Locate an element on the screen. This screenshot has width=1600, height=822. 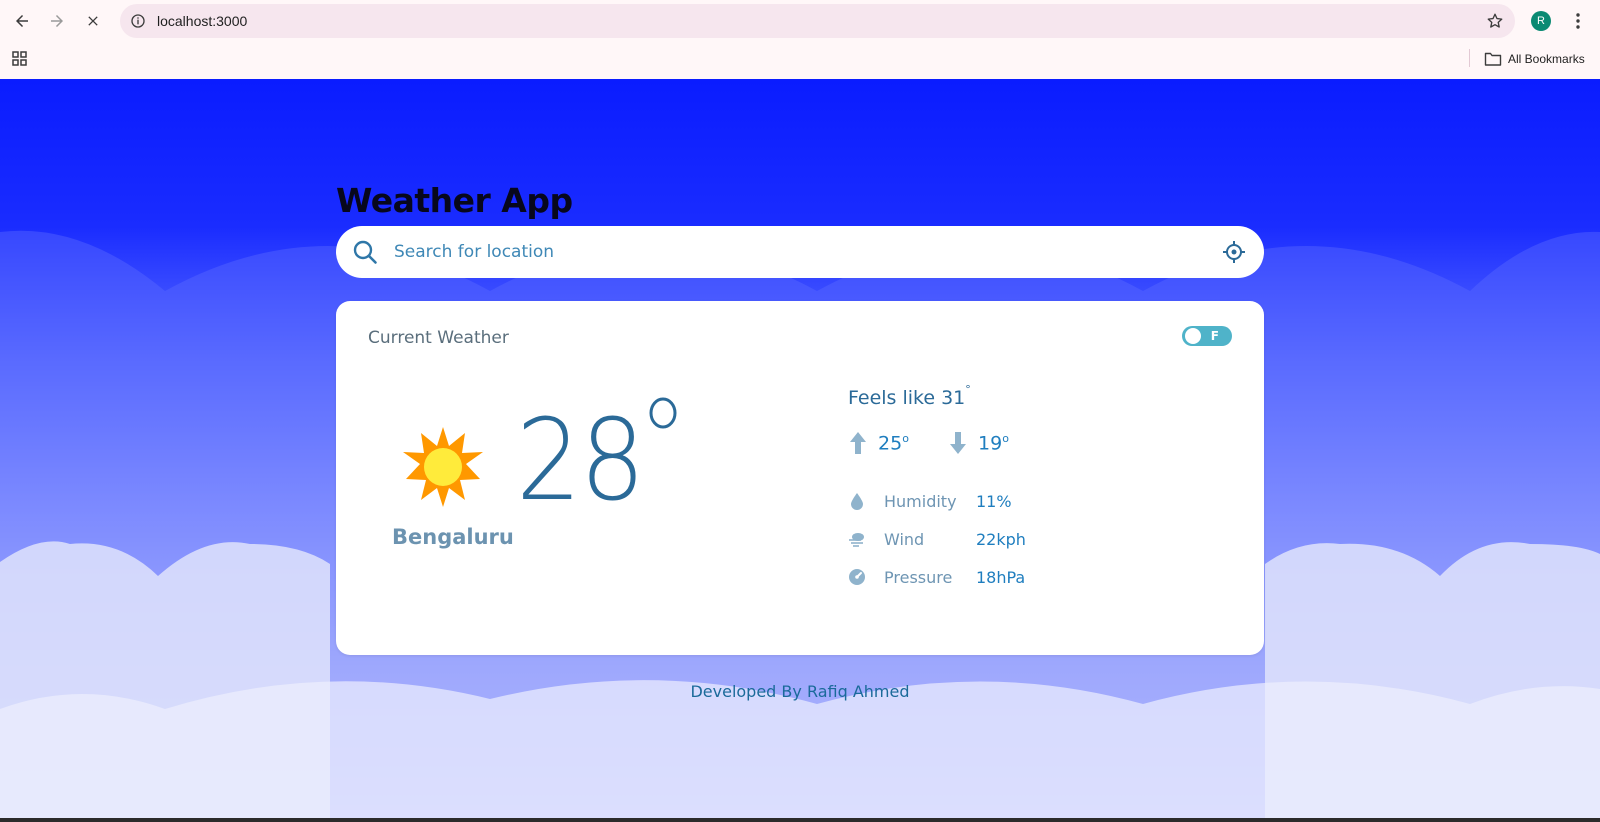
search-icon is located at coordinates (365, 252).